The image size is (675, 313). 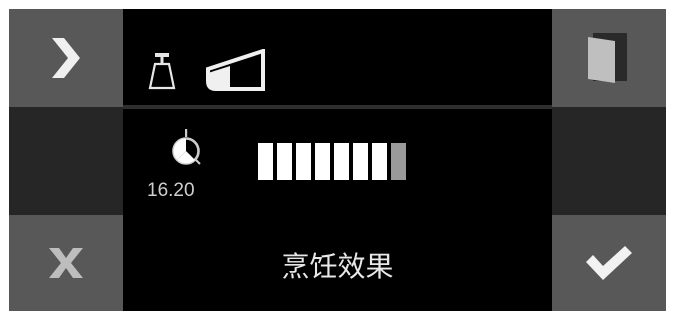 I want to click on cooking-effect-label: 烹饪效果, so click(x=337, y=266).